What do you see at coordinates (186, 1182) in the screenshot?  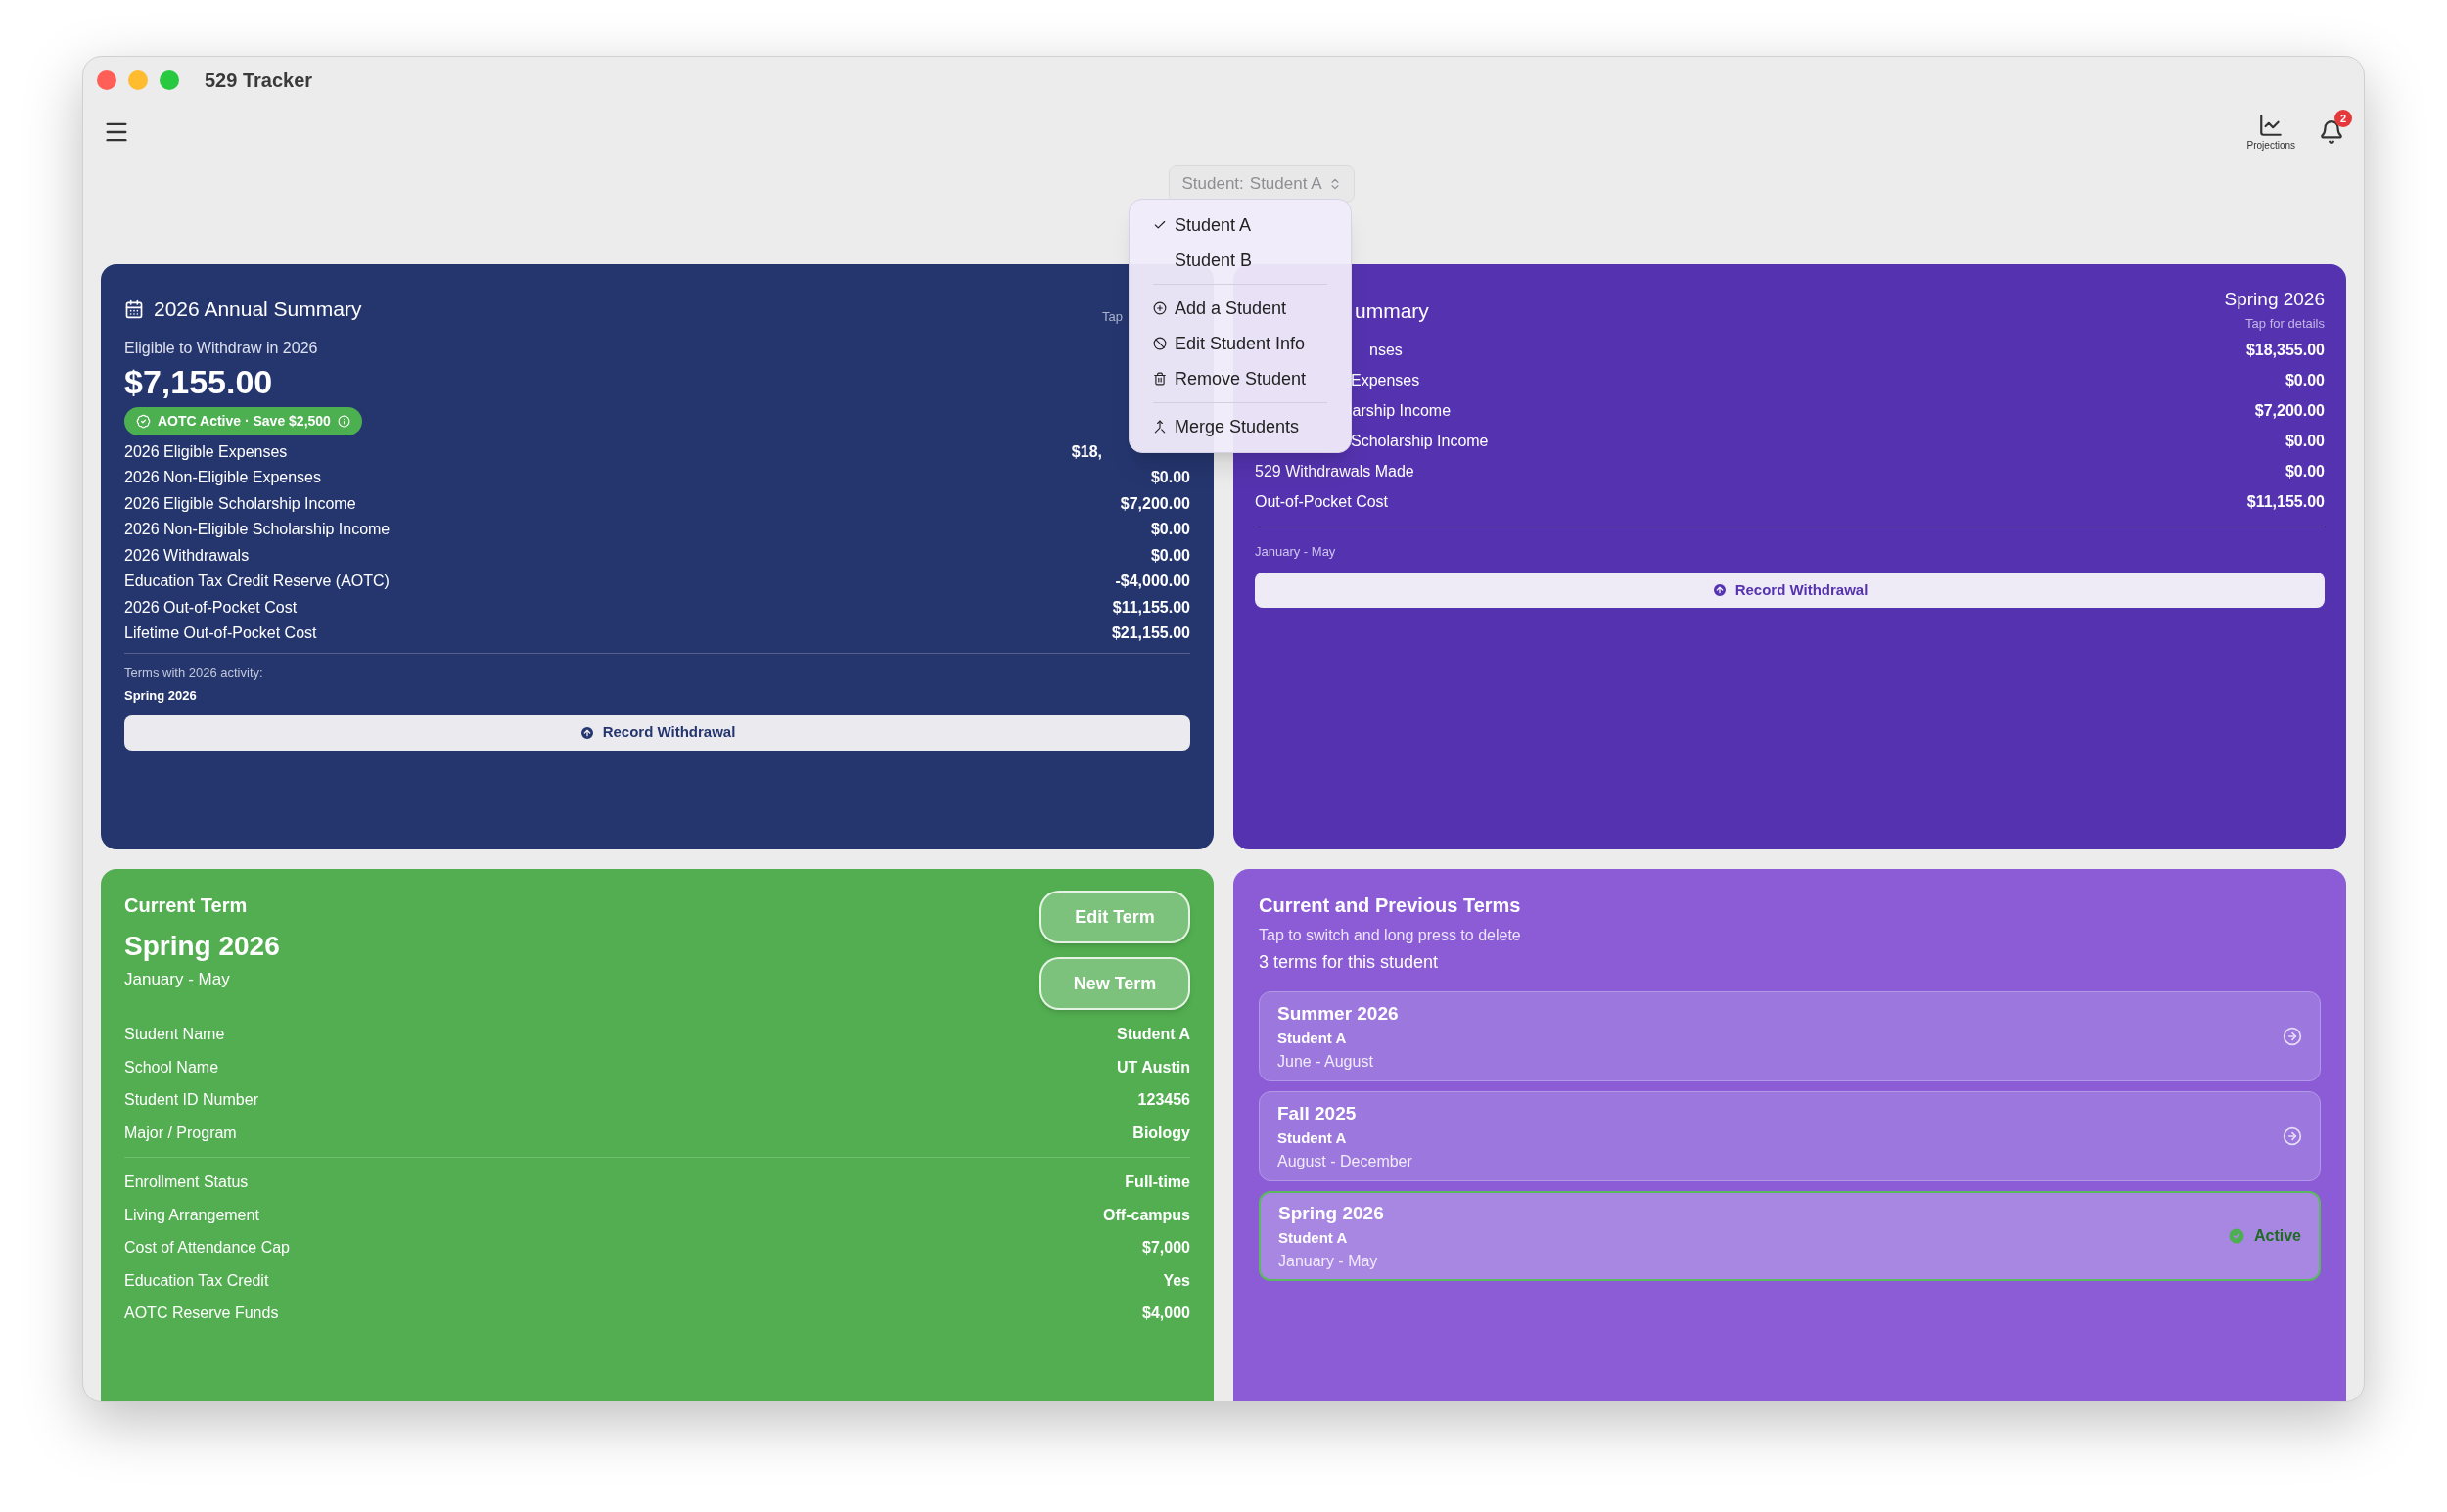 I see `row-label: Enrollment Status` at bounding box center [186, 1182].